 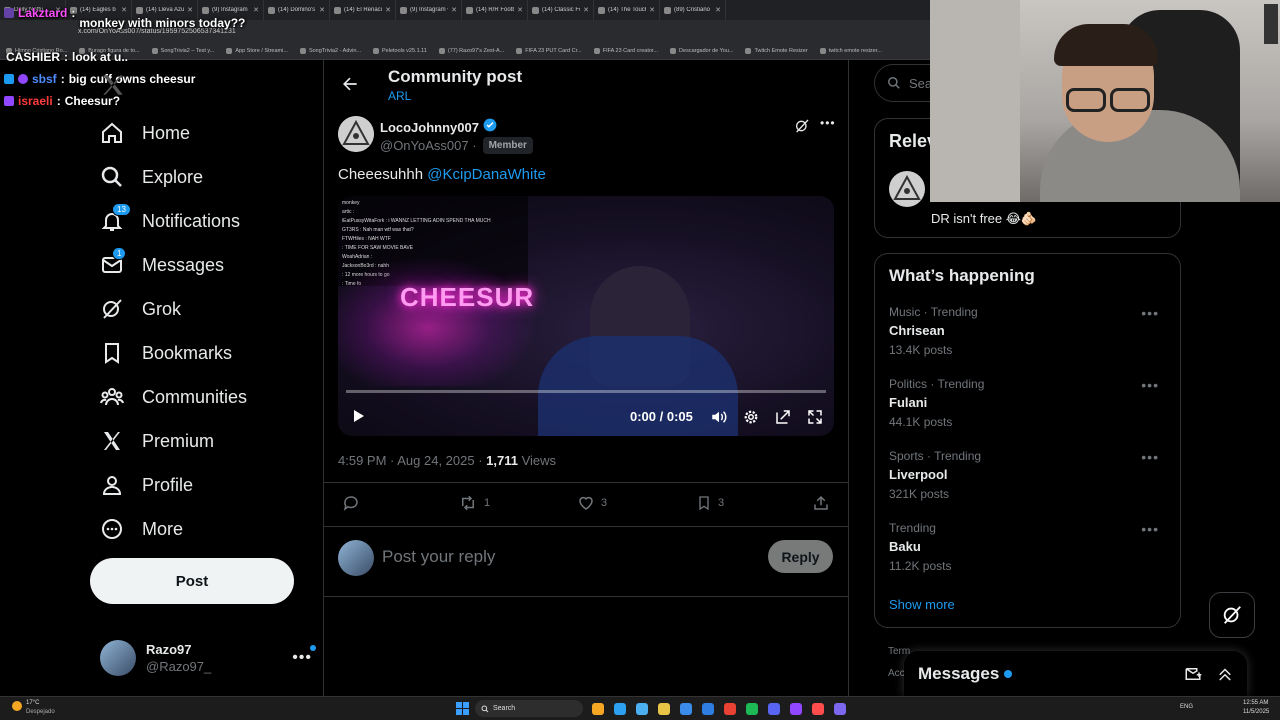 What do you see at coordinates (438, 557) in the screenshot?
I see `reply-input: Post your reply` at bounding box center [438, 557].